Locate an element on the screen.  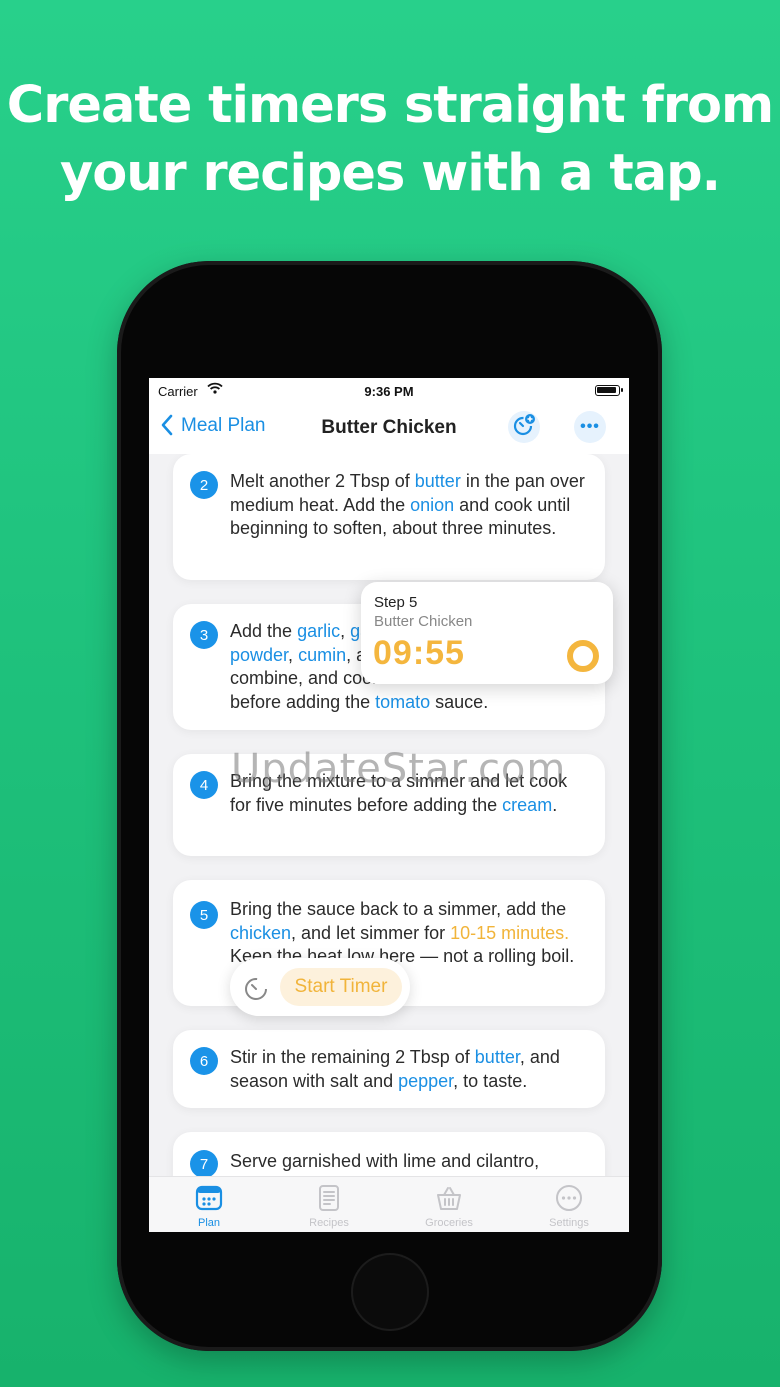
step-text-segment: Melt another 2 Tbsp of is located at coordinates (322, 481).